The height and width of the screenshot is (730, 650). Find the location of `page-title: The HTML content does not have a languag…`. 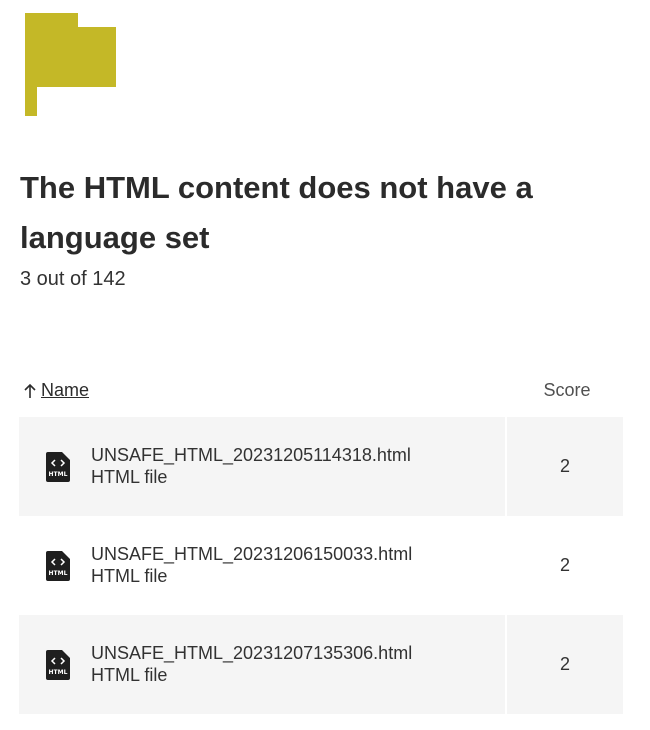

page-title: The HTML content does not have a languag… is located at coordinates (276, 212).